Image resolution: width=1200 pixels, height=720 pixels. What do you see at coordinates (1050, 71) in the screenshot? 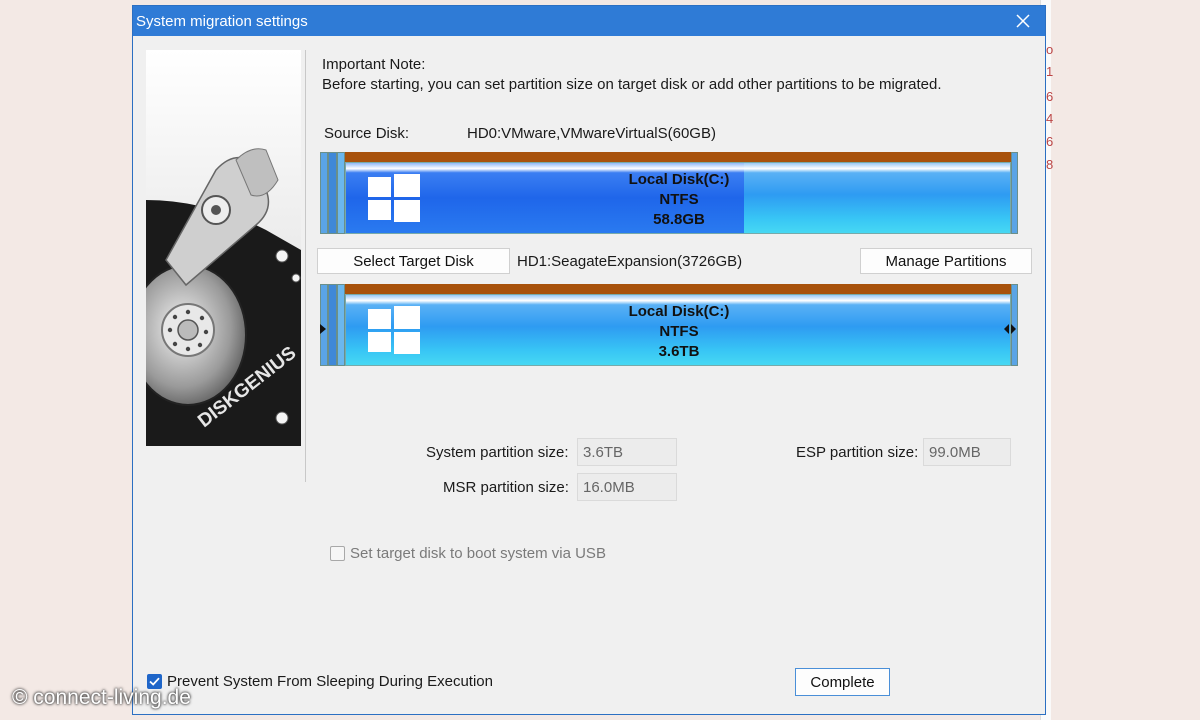
I see `background-glyph: 1` at bounding box center [1050, 71].